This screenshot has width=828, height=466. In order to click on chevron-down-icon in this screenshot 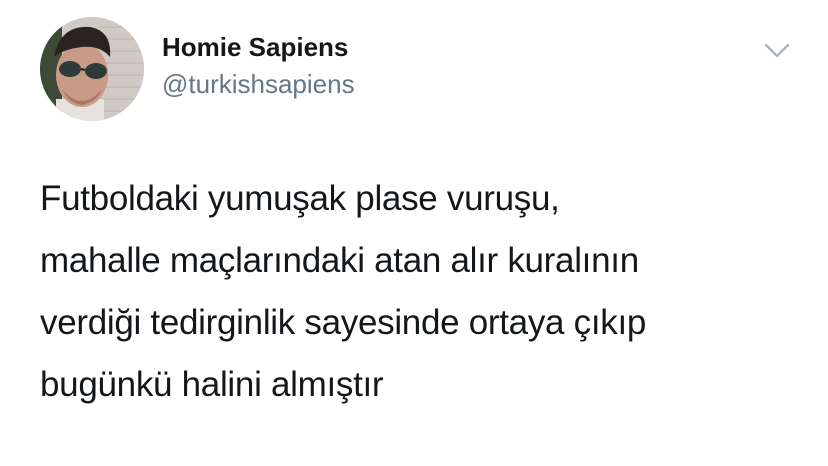, I will do `click(777, 50)`.